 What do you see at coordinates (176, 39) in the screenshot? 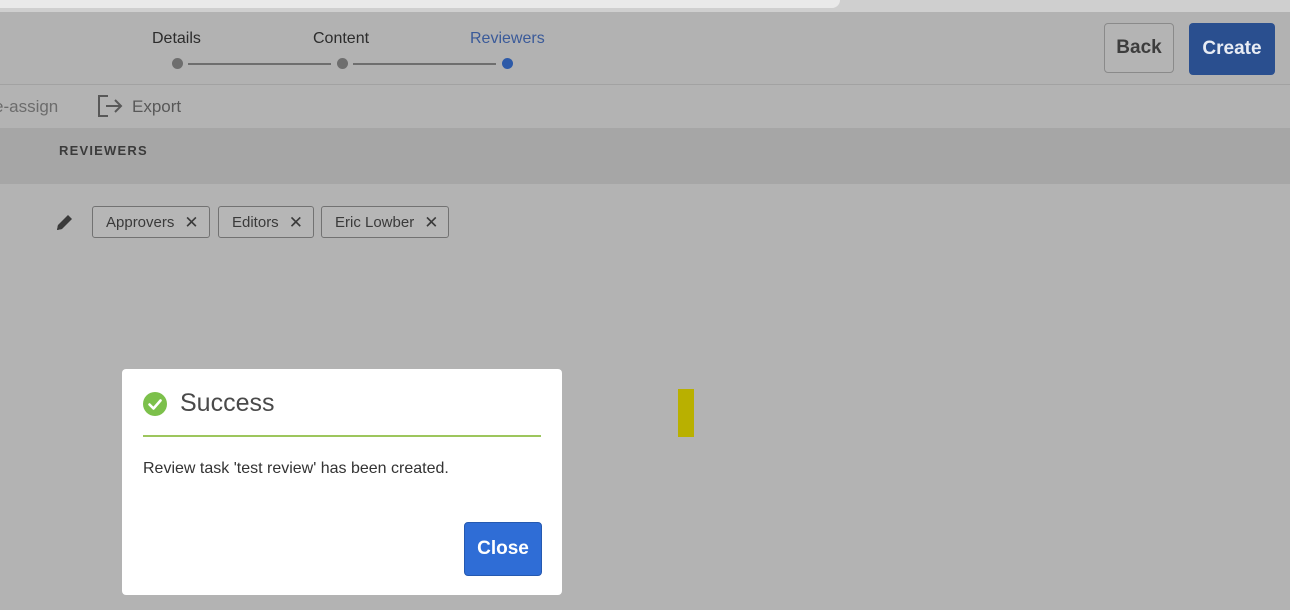
I see `step-details: Details` at bounding box center [176, 39].